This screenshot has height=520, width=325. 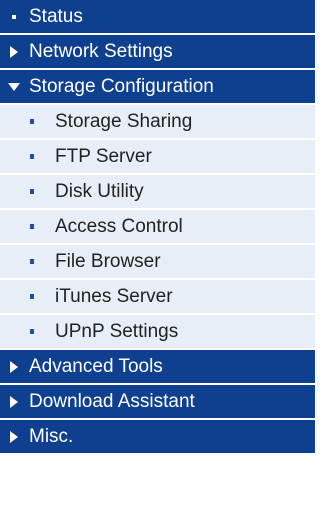 I want to click on submenu-item-storage-sharing: Storage Sharing, so click(x=157, y=121).